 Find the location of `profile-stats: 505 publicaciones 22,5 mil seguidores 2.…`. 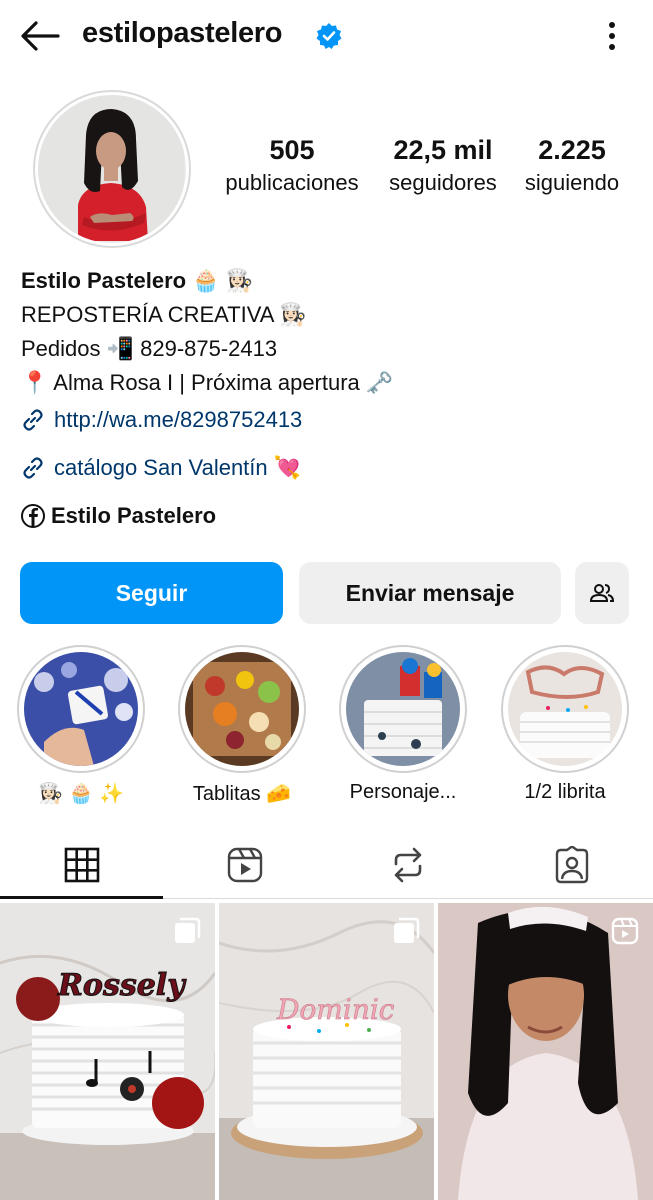

profile-stats: 505 publicaciones 22,5 mil seguidores 2.… is located at coordinates (423, 169).